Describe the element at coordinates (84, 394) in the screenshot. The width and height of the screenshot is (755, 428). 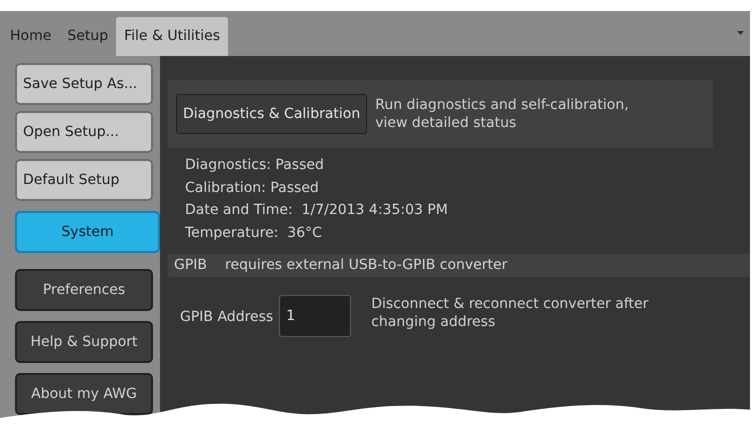
I see `sidebar-button: About my AWG` at that location.